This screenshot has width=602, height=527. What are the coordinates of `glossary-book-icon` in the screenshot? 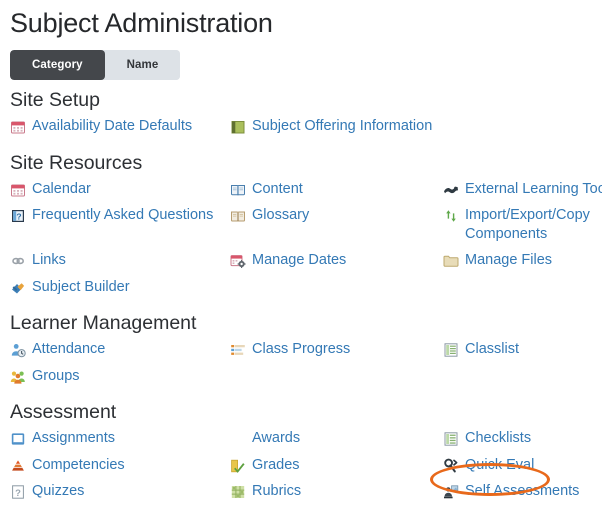 It's located at (238, 216).